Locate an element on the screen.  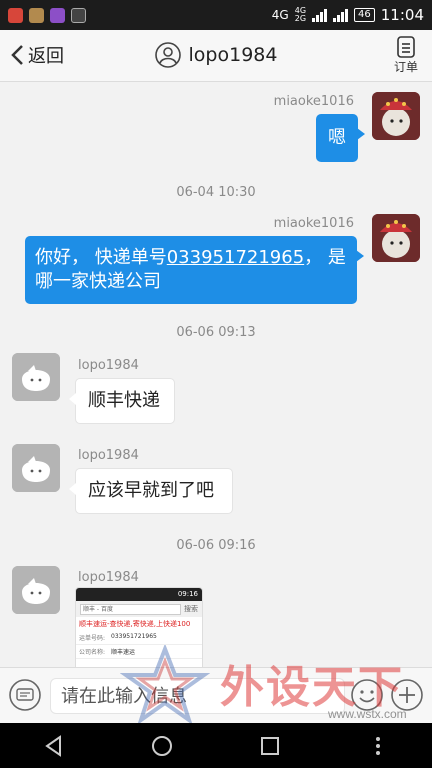
message-bubble-incoming: 顺丰快递 is located at coordinates (122, 401).